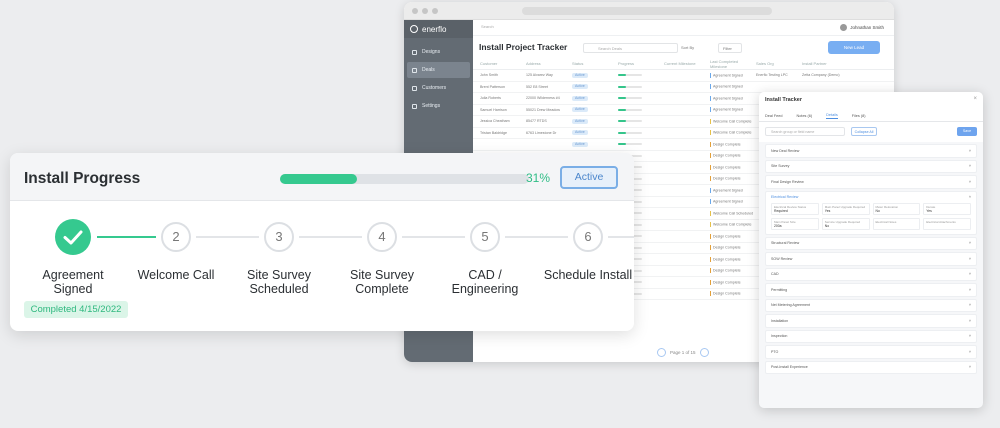  I want to click on section-header: Inspection ˅, so click(871, 336).